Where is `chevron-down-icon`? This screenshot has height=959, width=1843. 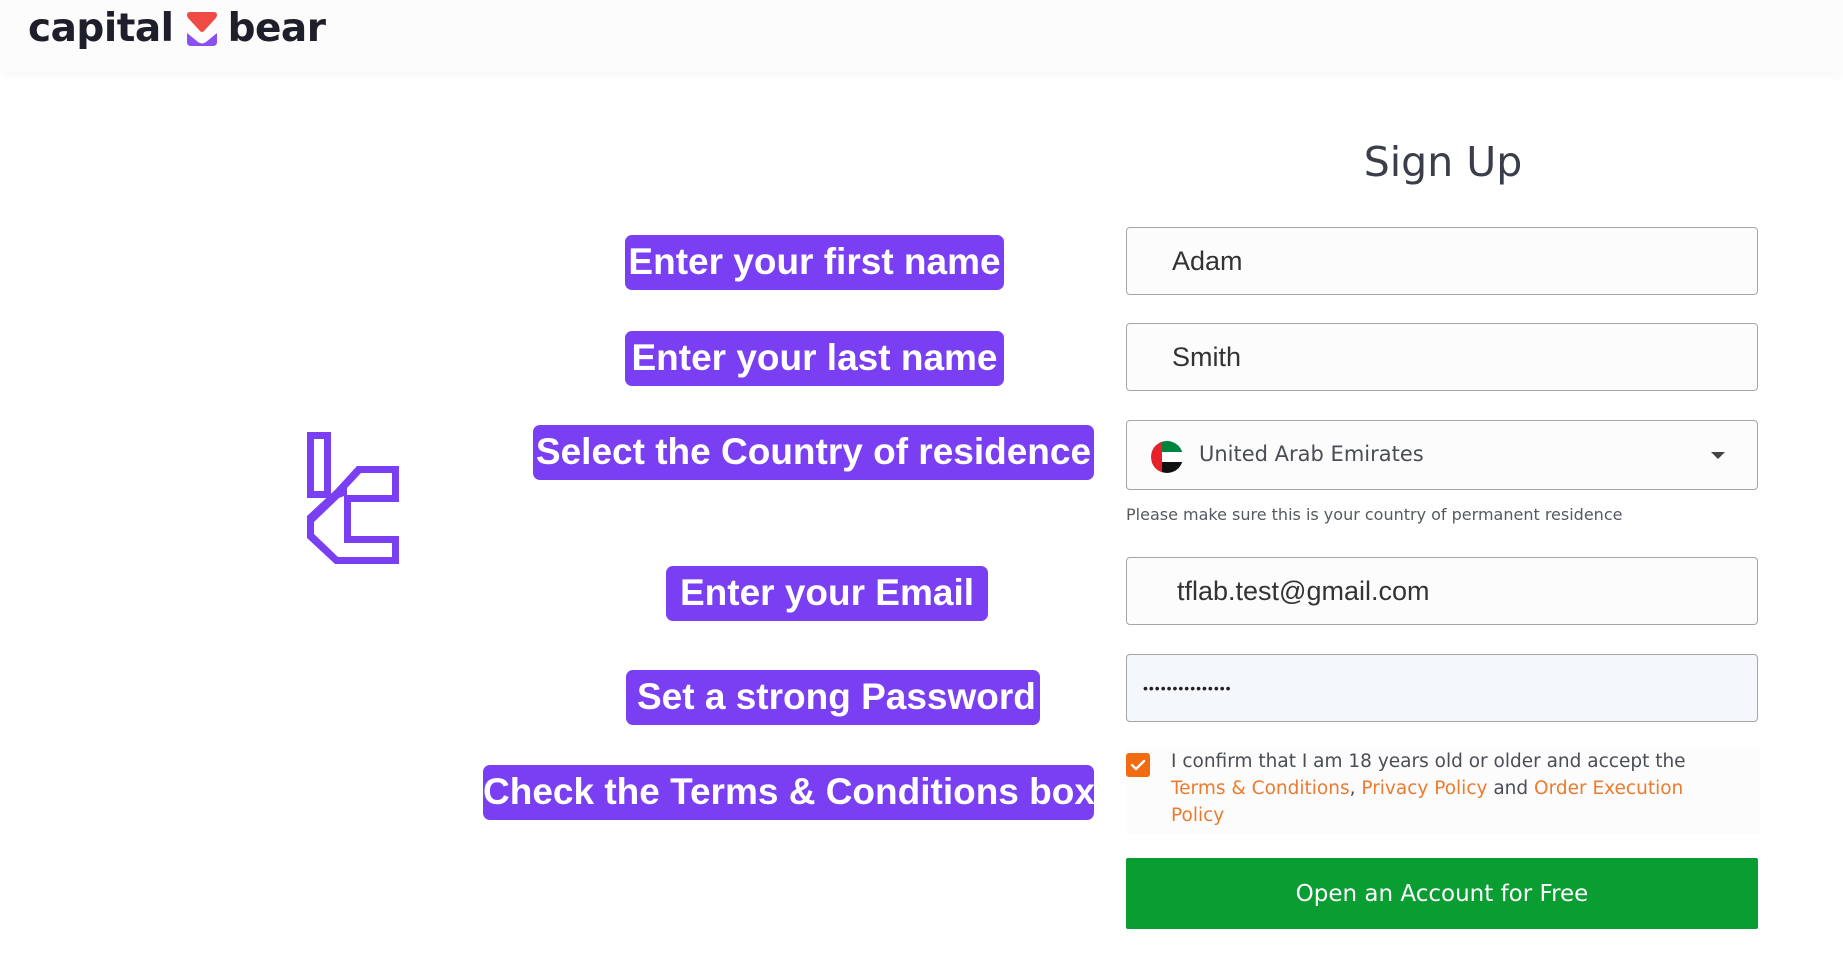 chevron-down-icon is located at coordinates (1718, 455).